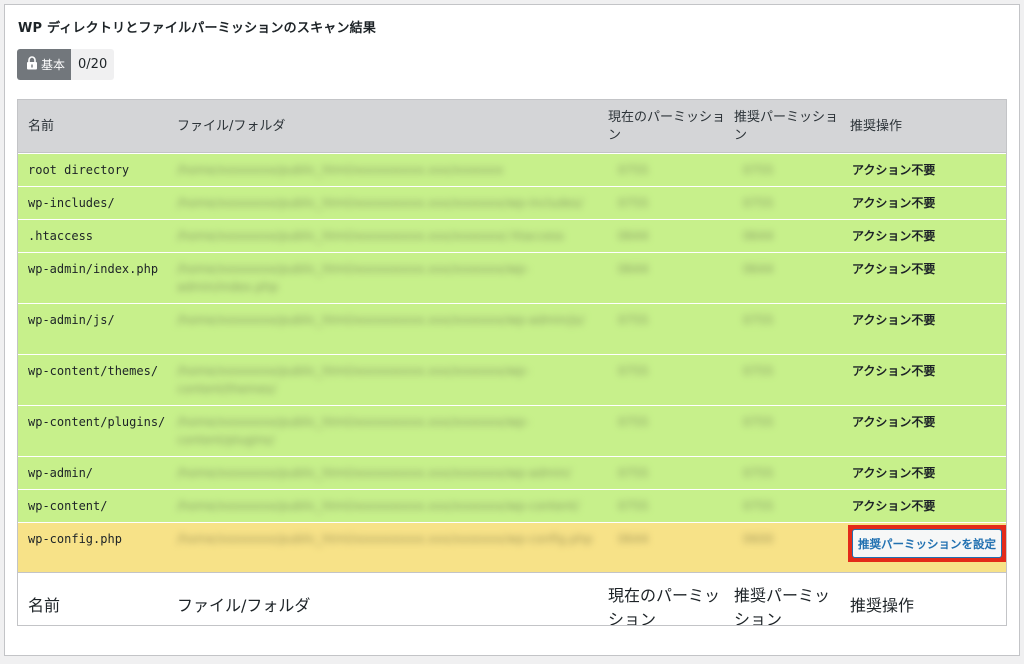 The width and height of the screenshot is (1024, 664). Describe the element at coordinates (244, 605) in the screenshot. I see `col-footer-path: ファイル/フォルダ` at that location.